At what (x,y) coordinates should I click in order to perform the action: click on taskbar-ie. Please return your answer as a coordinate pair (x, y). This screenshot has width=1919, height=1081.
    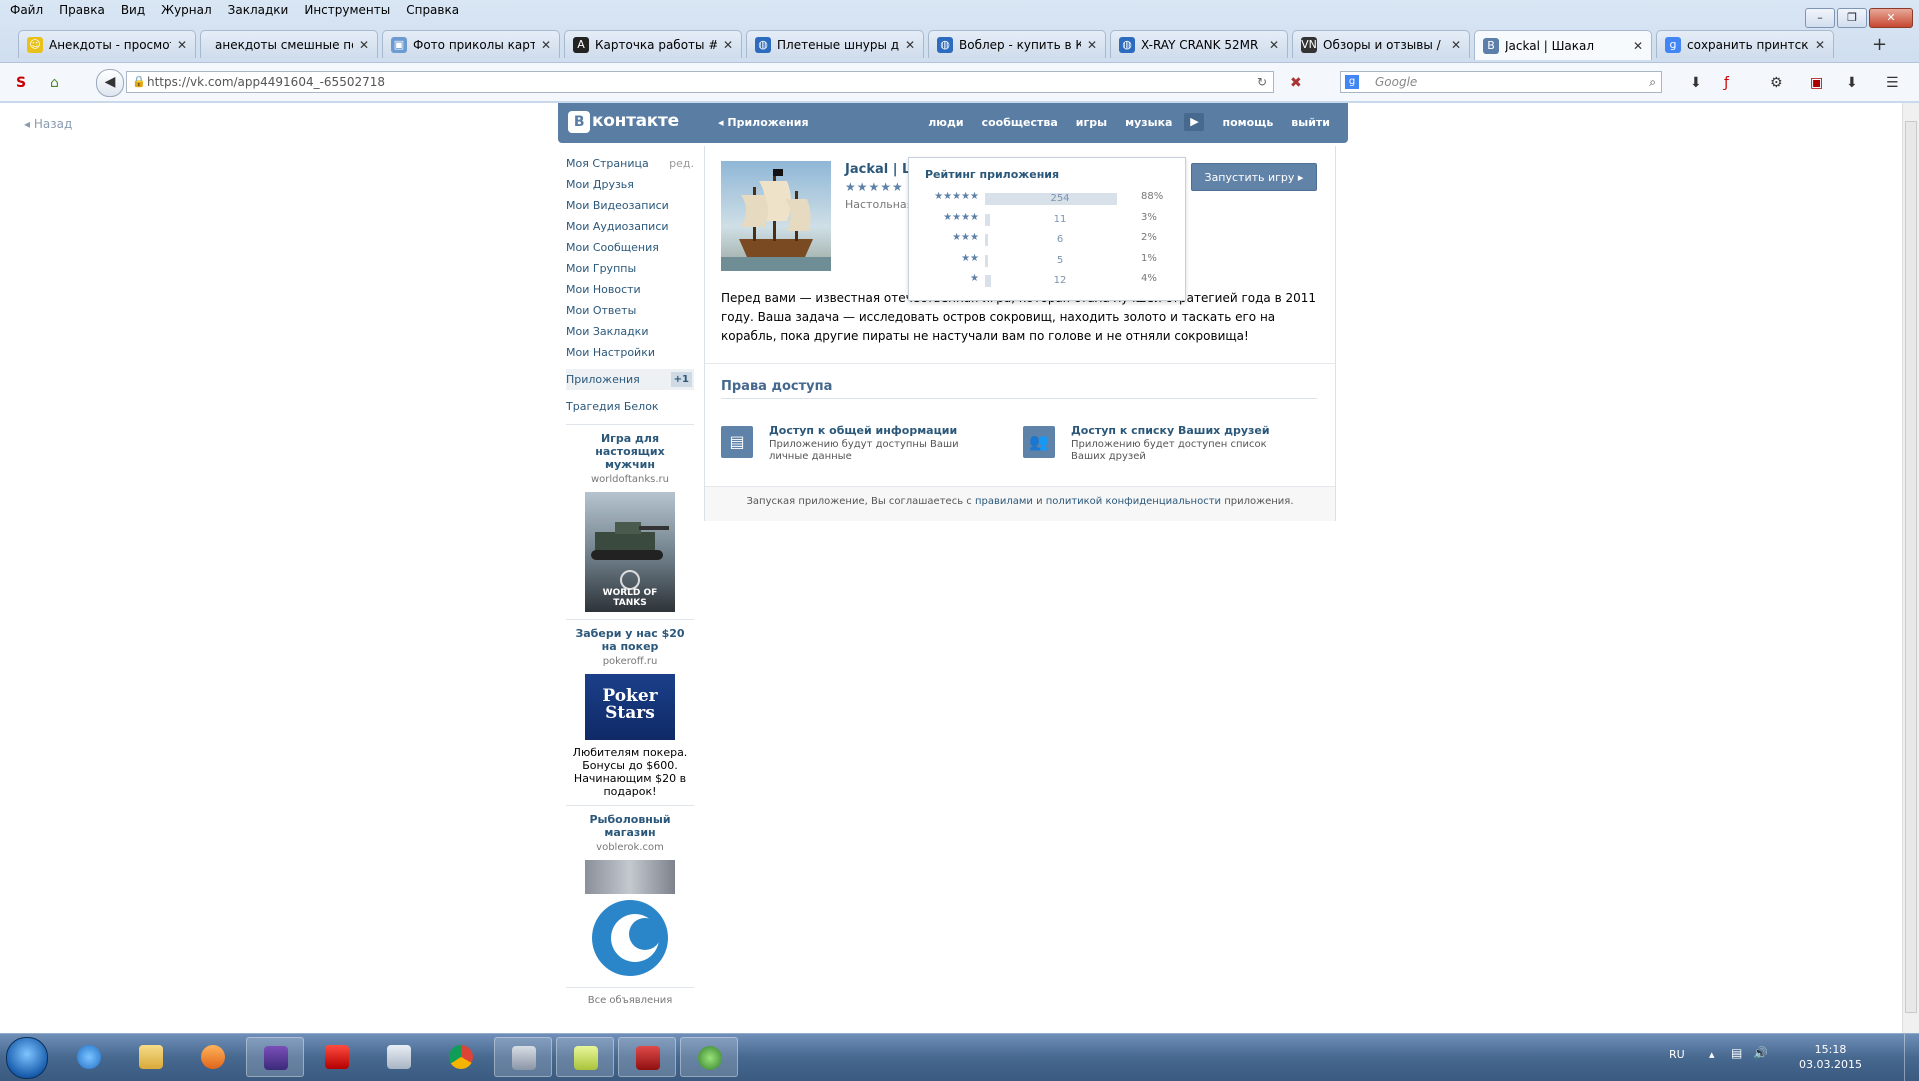
    Looking at the image, I should click on (89, 1057).